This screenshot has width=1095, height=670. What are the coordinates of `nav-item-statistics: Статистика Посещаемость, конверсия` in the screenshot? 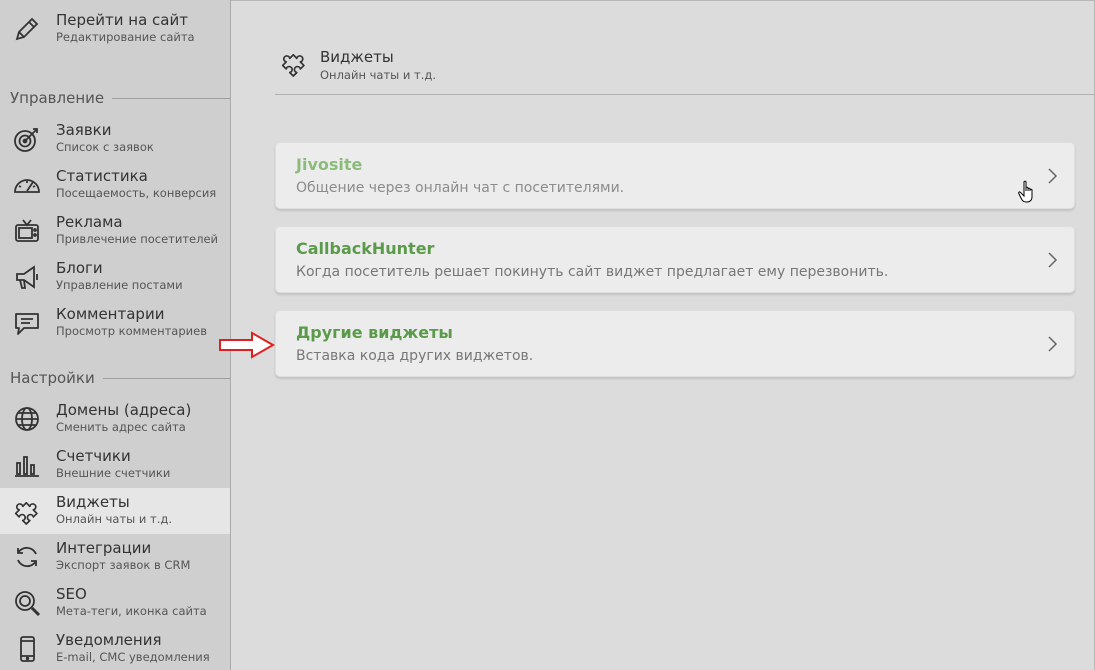 It's located at (115, 185).